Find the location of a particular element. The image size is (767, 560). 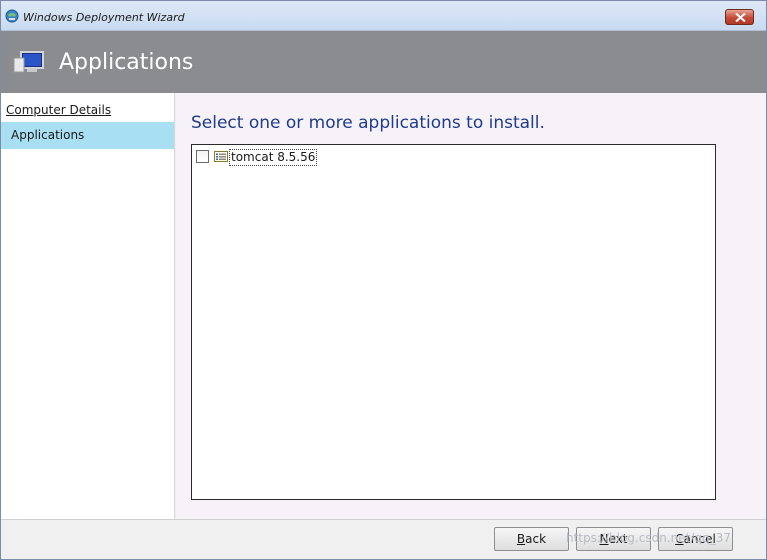

page-header: Applications is located at coordinates (383, 62).